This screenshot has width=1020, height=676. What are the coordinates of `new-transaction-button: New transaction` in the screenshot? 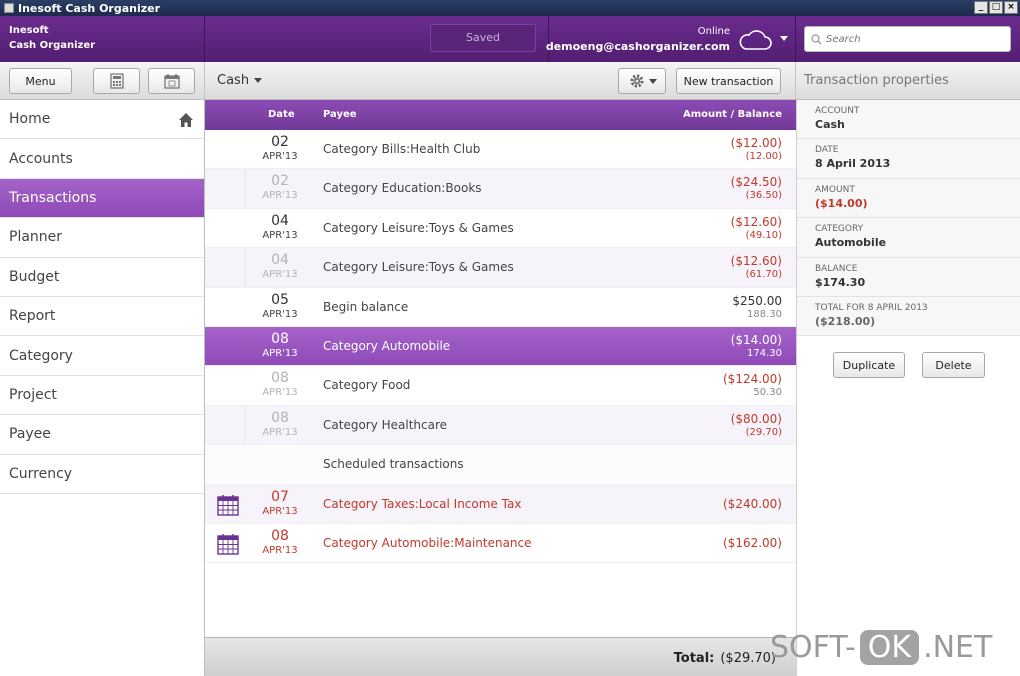 It's located at (728, 81).